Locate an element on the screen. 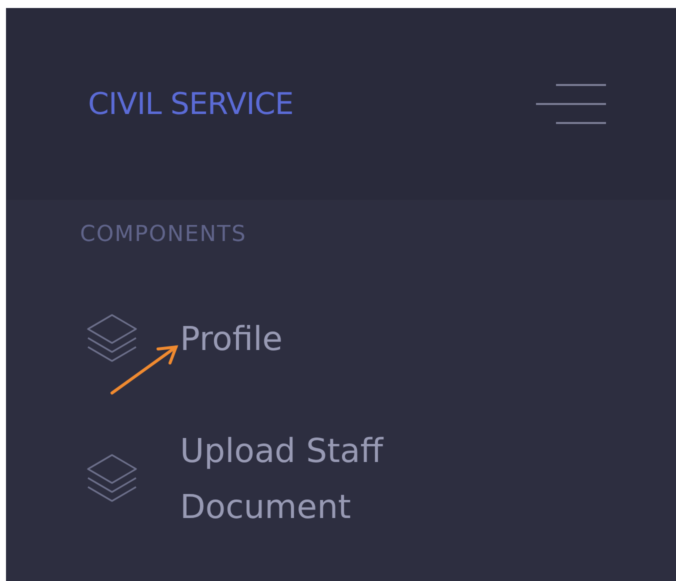 The image size is (676, 581). menu-item: Upload Staff Document is located at coordinates (264, 479).